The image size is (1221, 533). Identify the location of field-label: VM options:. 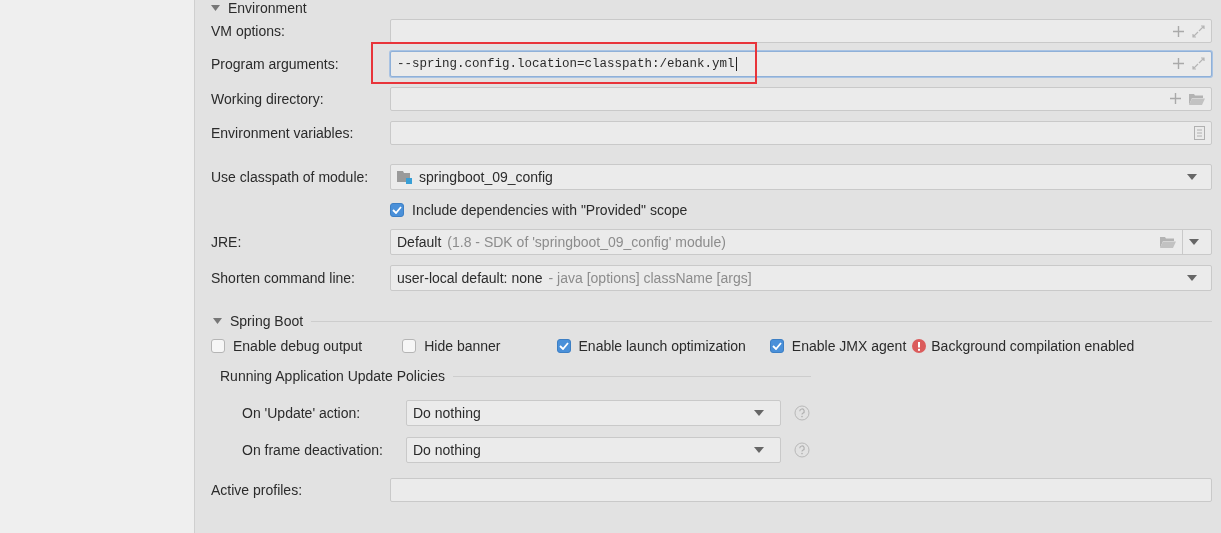
(248, 31).